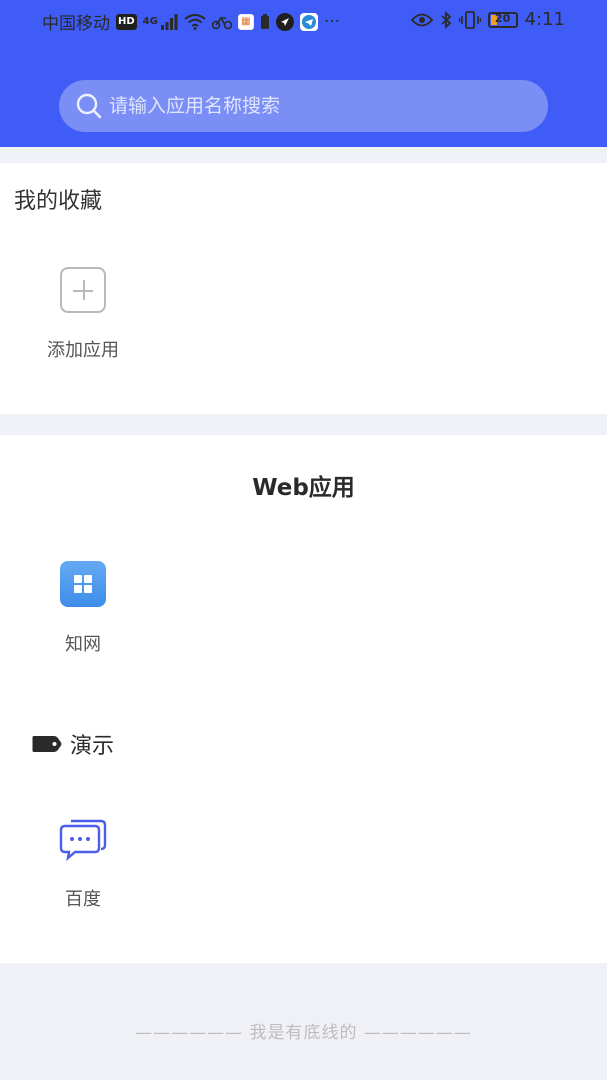  I want to click on tag-icon, so click(47, 744).